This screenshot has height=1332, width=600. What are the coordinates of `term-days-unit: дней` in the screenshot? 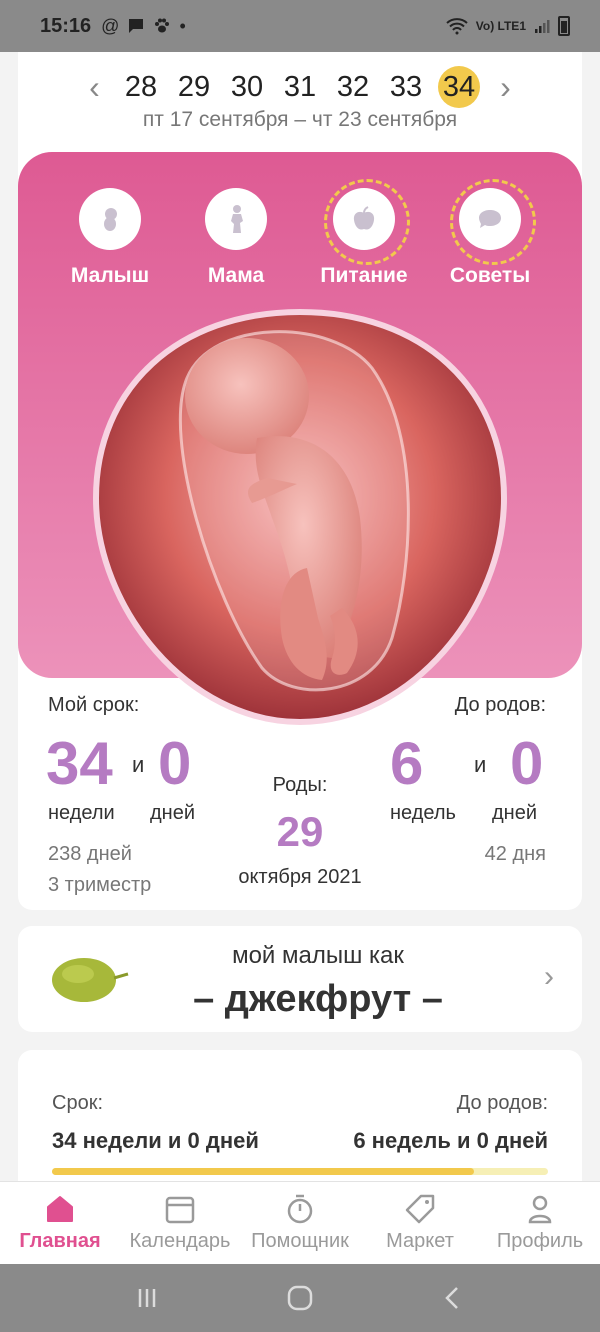 It's located at (173, 813).